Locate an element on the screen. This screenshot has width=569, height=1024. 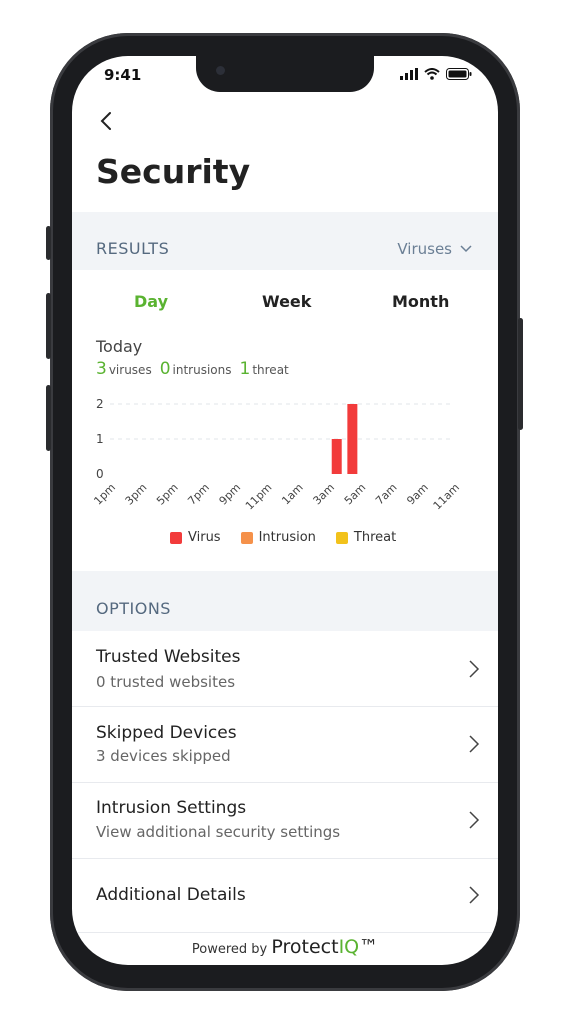
mute-switch is located at coordinates (48, 243).